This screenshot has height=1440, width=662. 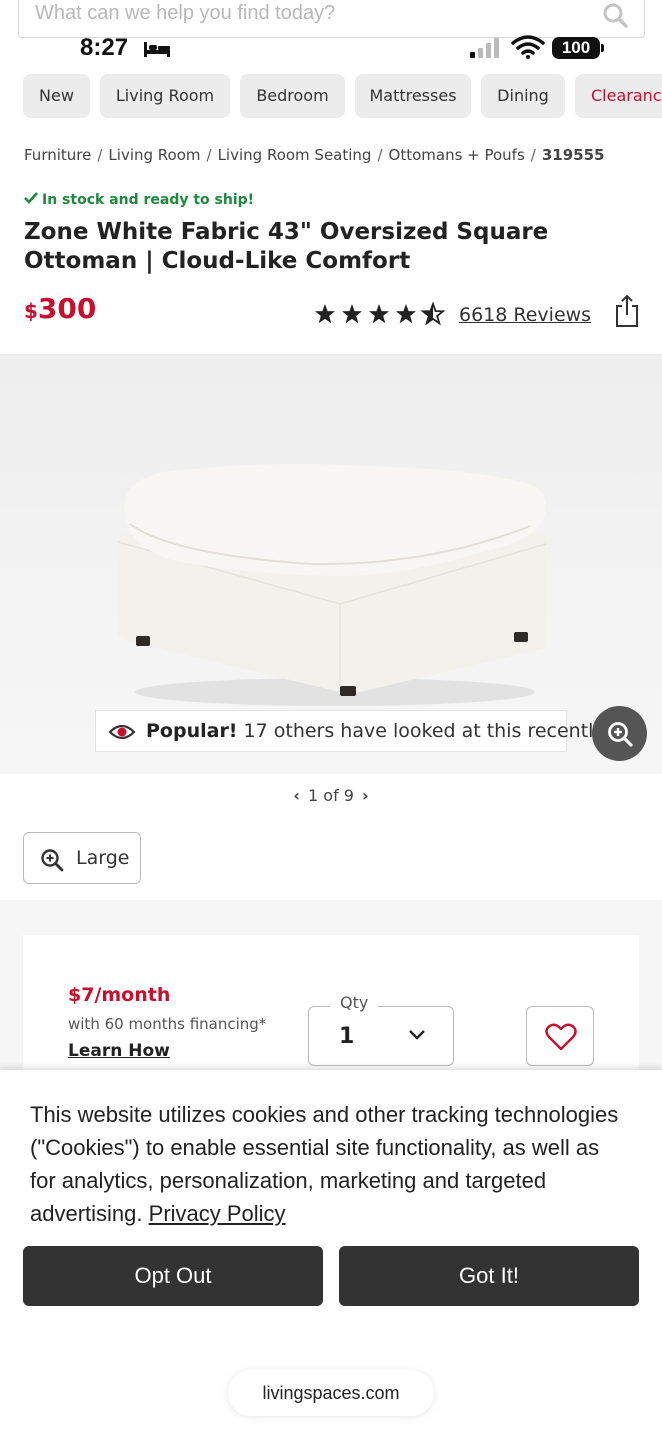 What do you see at coordinates (57, 155) in the screenshot?
I see `breadcrumb-furniture: Furniture` at bounding box center [57, 155].